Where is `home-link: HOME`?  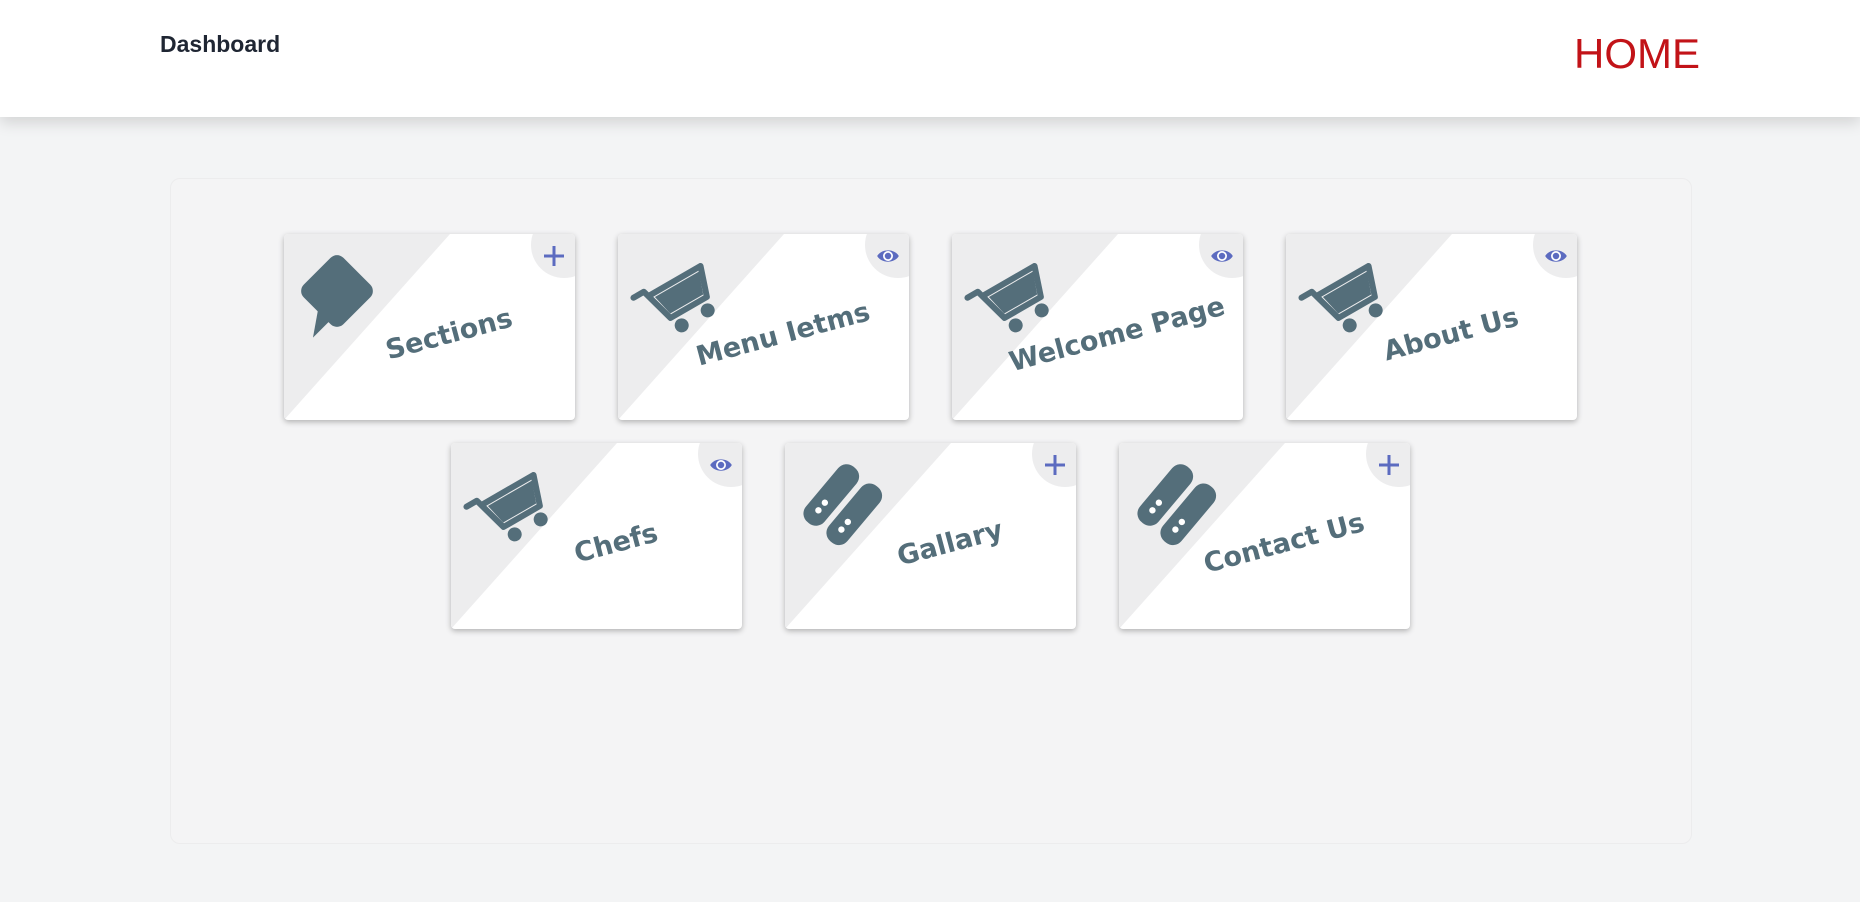
home-link: HOME is located at coordinates (1637, 54).